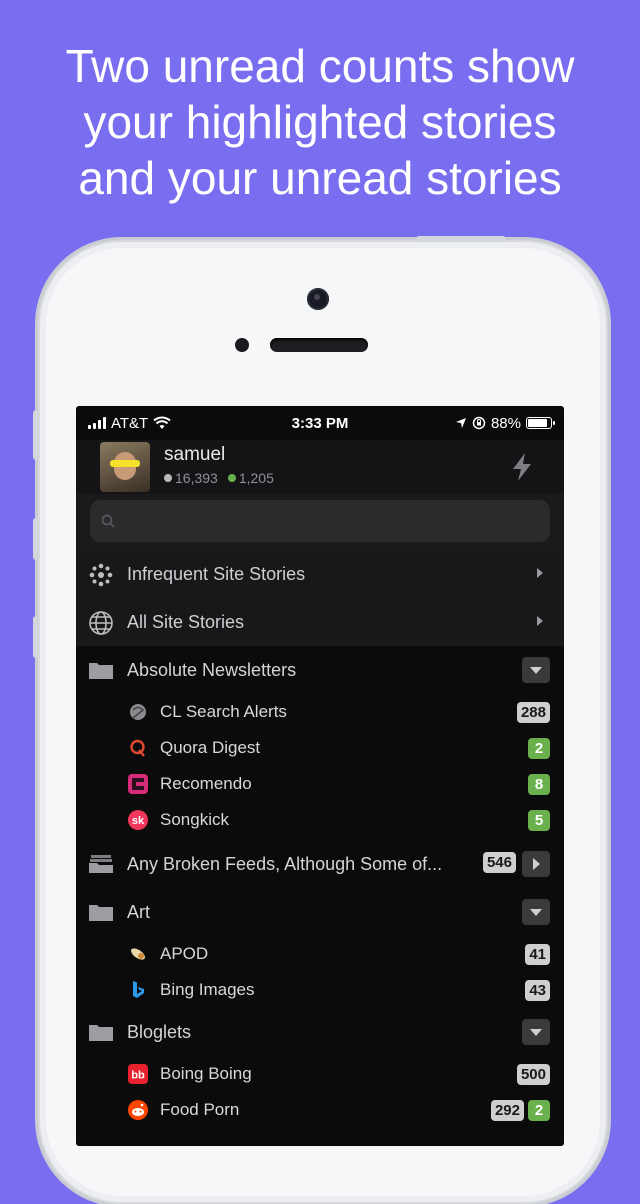  Describe the element at coordinates (320, 467) in the screenshot. I see `profile-header: samuel 16,393 1,205` at that location.